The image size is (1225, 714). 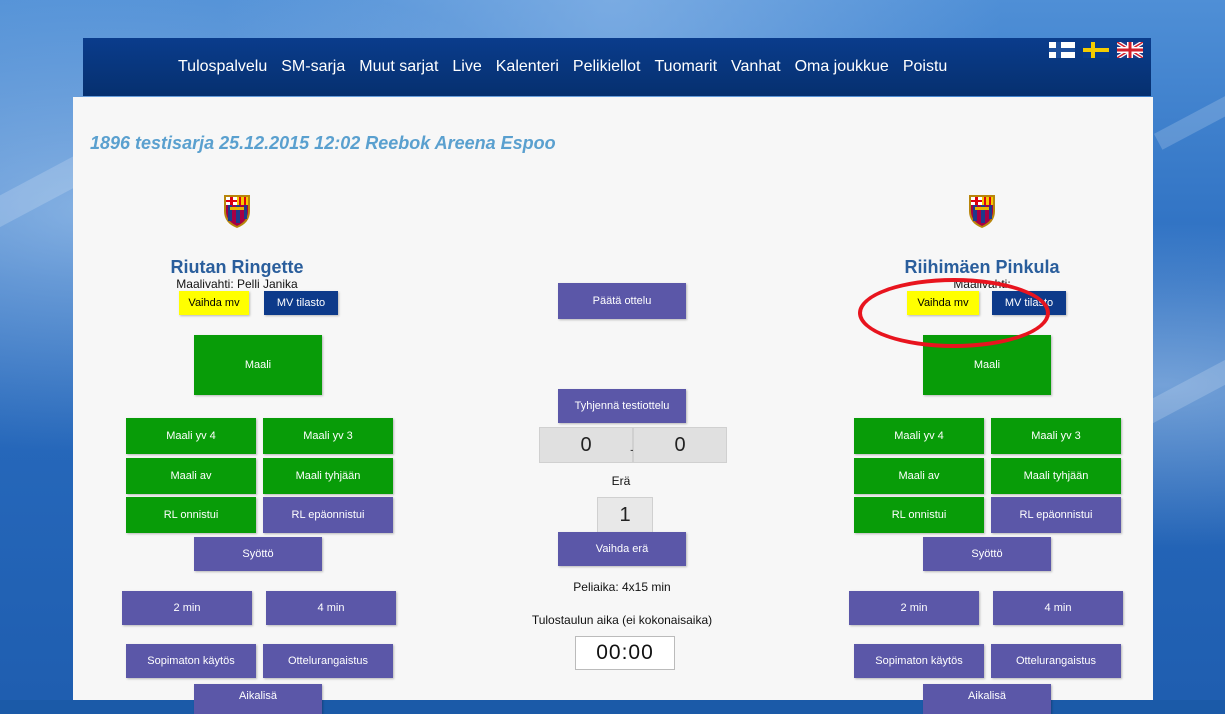 I want to click on end-match-button: Päätä ottelu, so click(x=622, y=301).